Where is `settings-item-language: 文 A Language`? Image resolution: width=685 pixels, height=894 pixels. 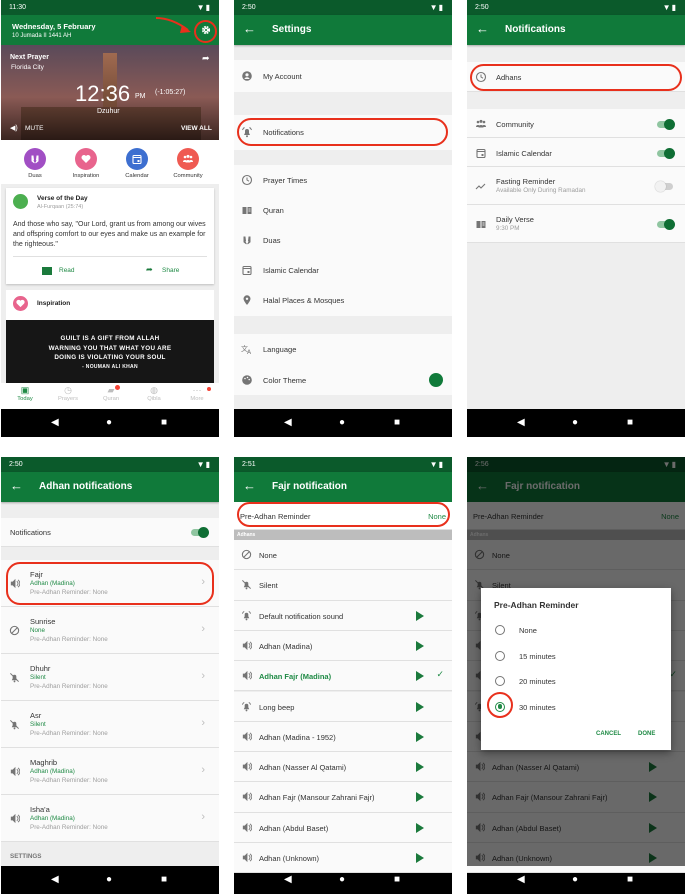 settings-item-language: 文 A Language is located at coordinates (343, 349).